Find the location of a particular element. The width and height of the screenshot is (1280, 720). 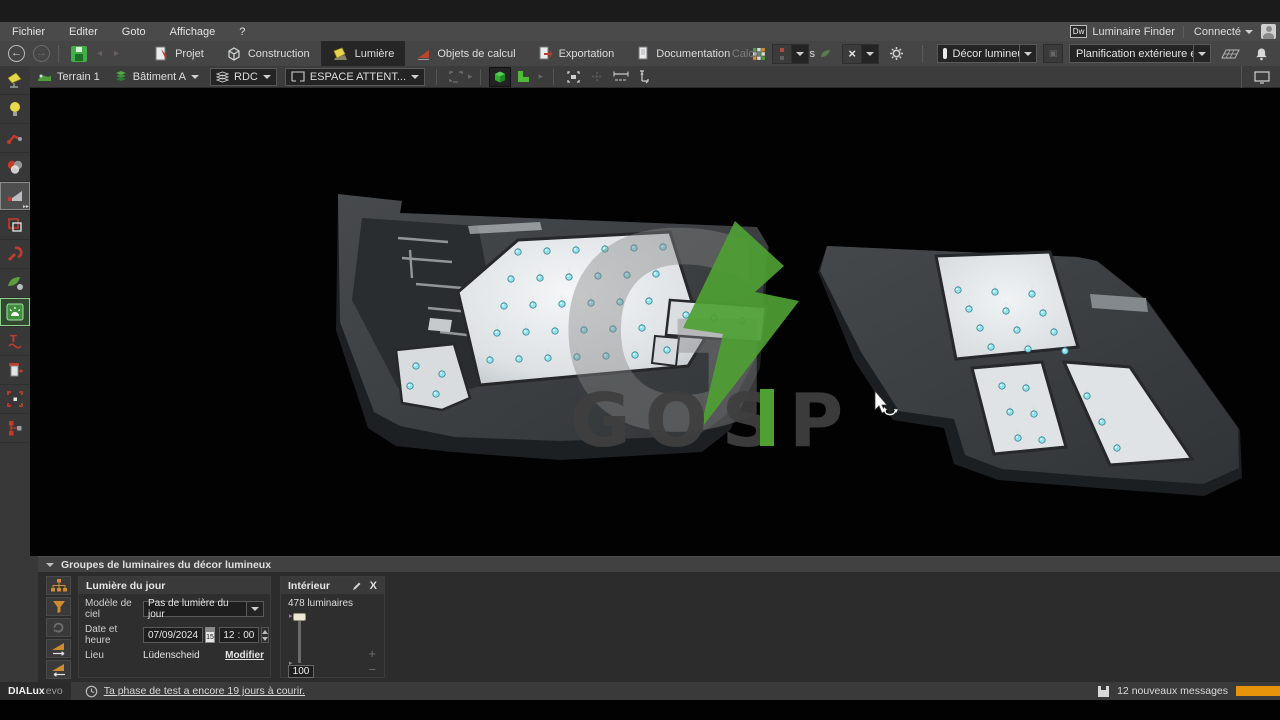

view-plan-button is located at coordinates (524, 77).